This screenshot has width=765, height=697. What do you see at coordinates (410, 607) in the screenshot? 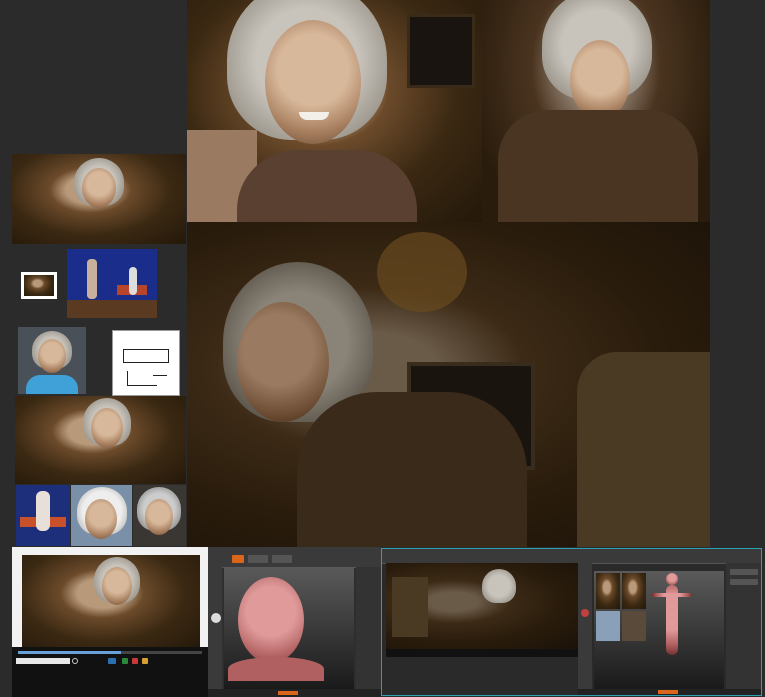
I see `cabinet` at bounding box center [410, 607].